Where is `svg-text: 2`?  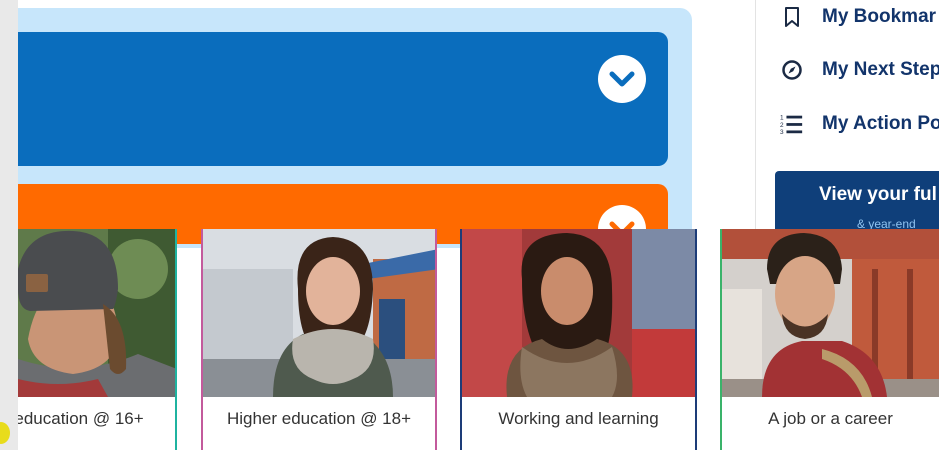
svg-text: 2 is located at coordinates (782, 125).